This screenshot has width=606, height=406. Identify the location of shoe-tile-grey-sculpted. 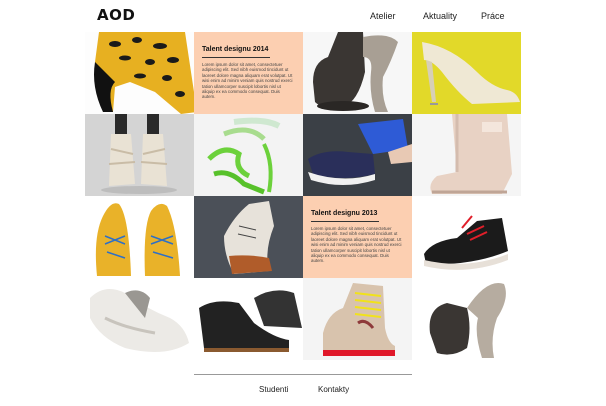
(357, 73).